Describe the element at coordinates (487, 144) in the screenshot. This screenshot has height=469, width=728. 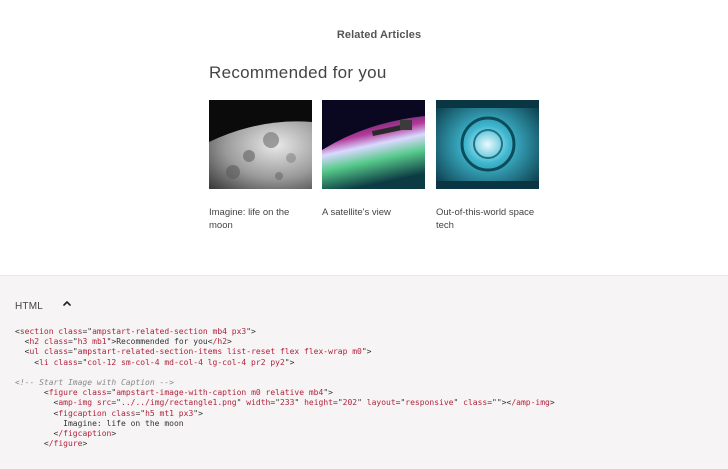
I see `space-station-interior-image` at that location.